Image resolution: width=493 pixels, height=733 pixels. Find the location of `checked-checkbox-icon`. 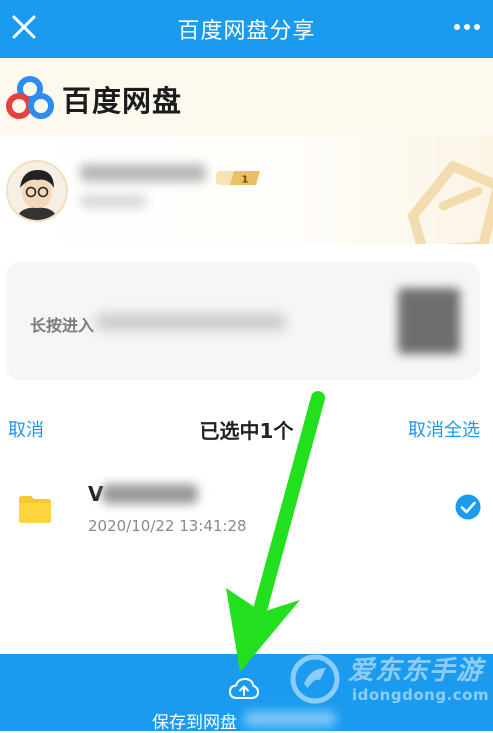

checked-checkbox-icon is located at coordinates (468, 507).